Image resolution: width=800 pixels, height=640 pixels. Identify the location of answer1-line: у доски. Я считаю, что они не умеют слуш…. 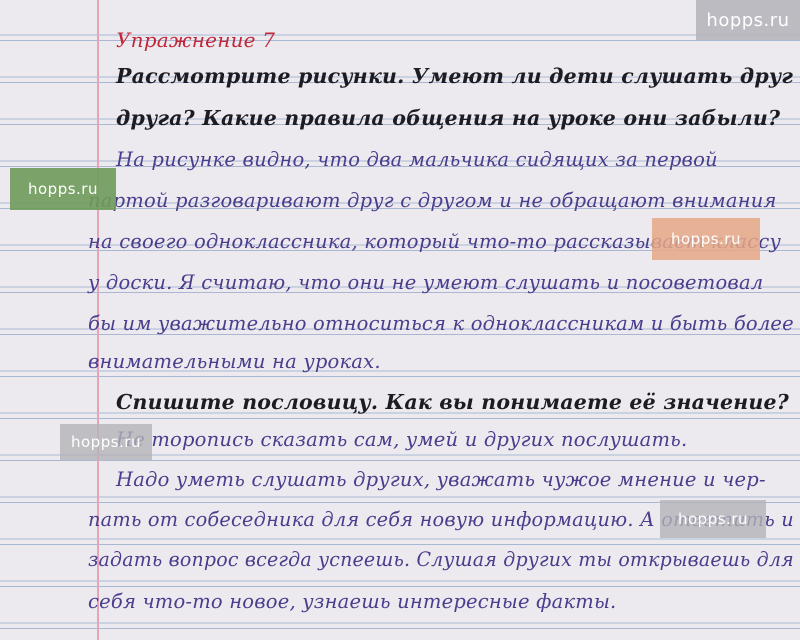
(426, 282).